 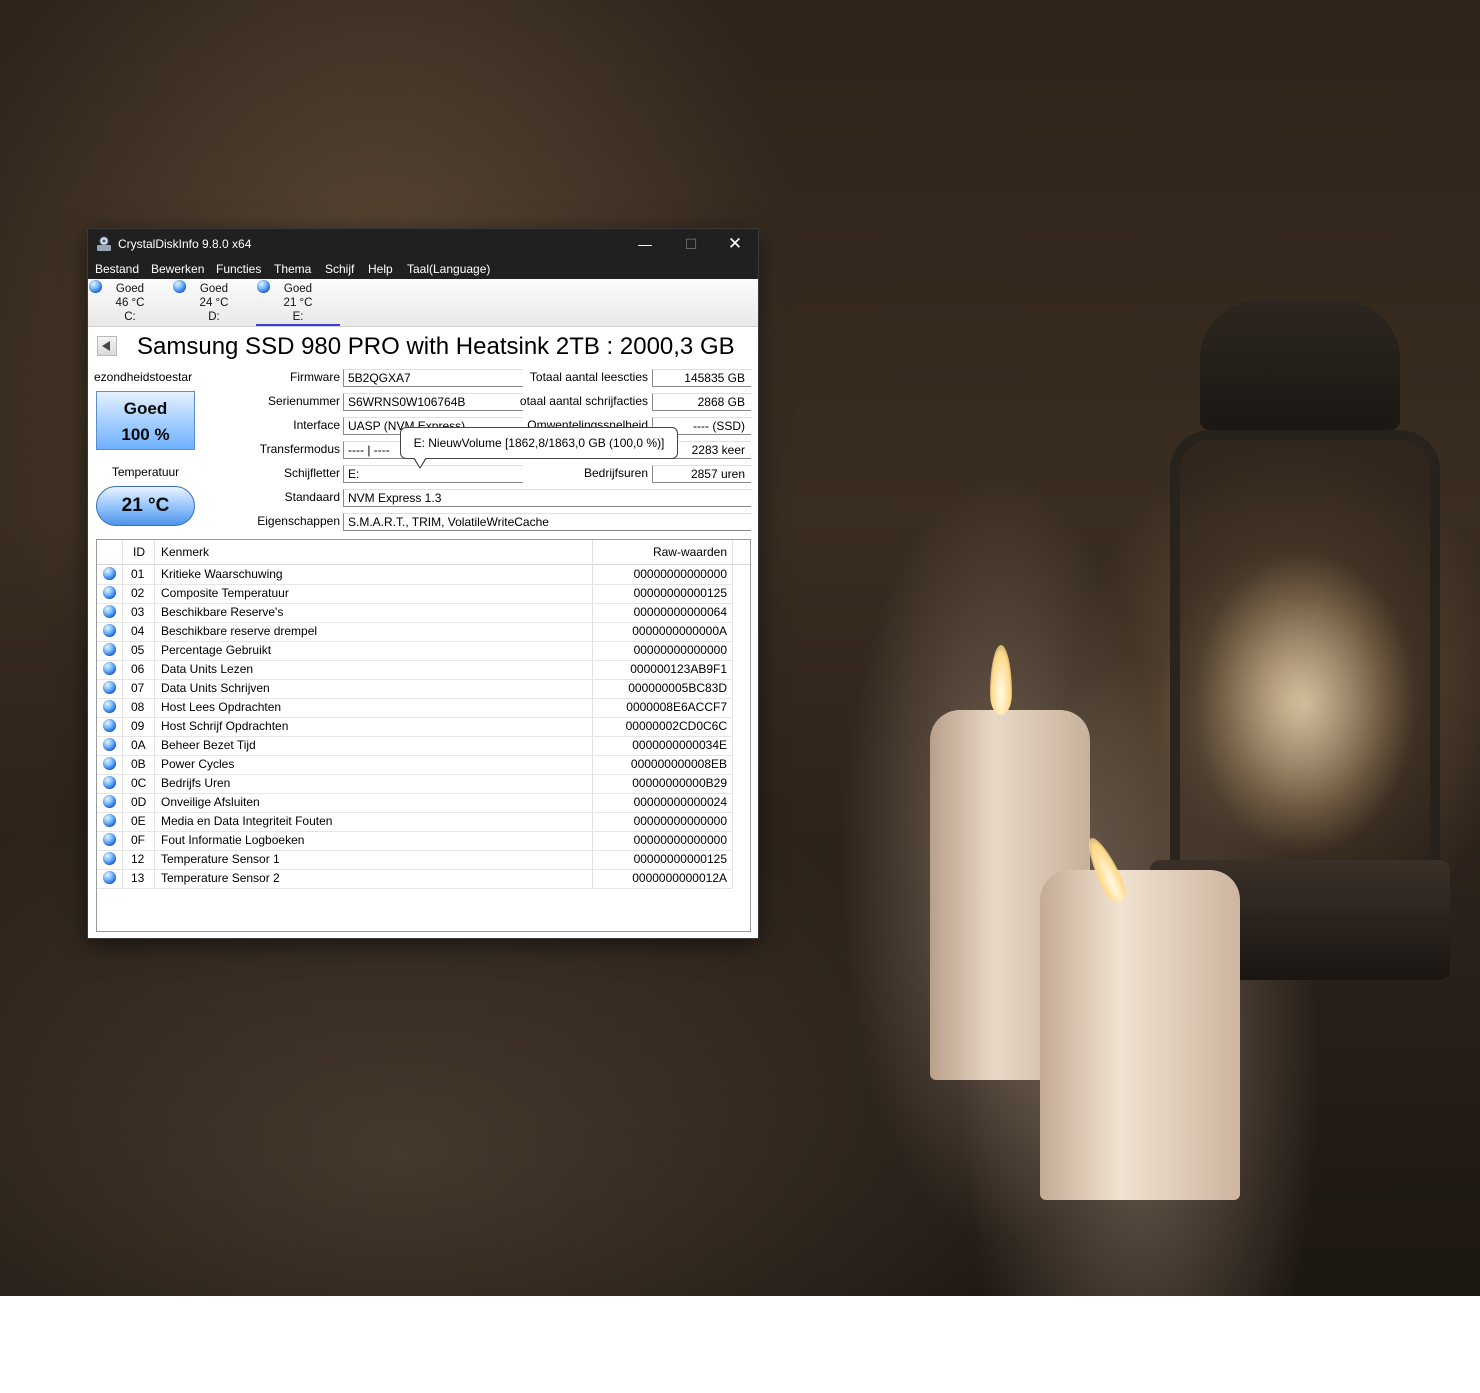 What do you see at coordinates (298, 325) in the screenshot?
I see `active-tab-indicator` at bounding box center [298, 325].